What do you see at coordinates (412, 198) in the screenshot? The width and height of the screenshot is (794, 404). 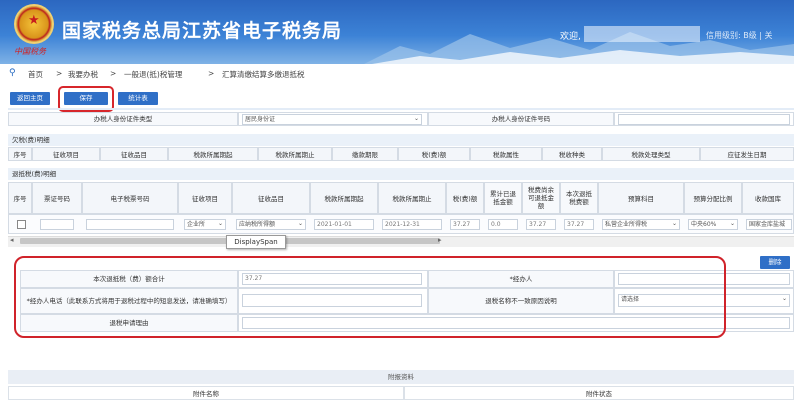 I see `refund-col: 税款所属期止` at bounding box center [412, 198].